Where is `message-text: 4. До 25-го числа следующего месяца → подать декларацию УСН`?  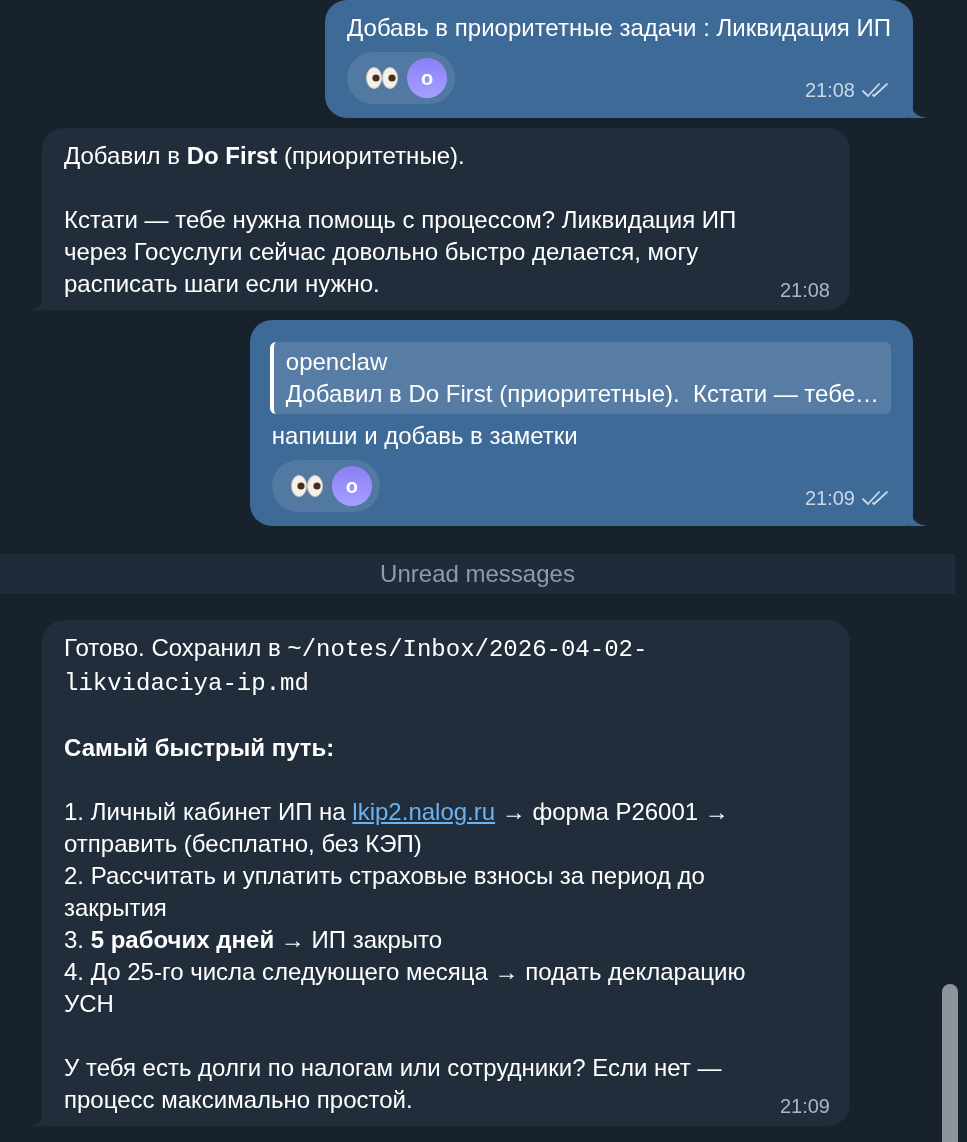 message-text: 4. До 25-го числа следующего месяца → подать декларацию УСН is located at coordinates (405, 987).